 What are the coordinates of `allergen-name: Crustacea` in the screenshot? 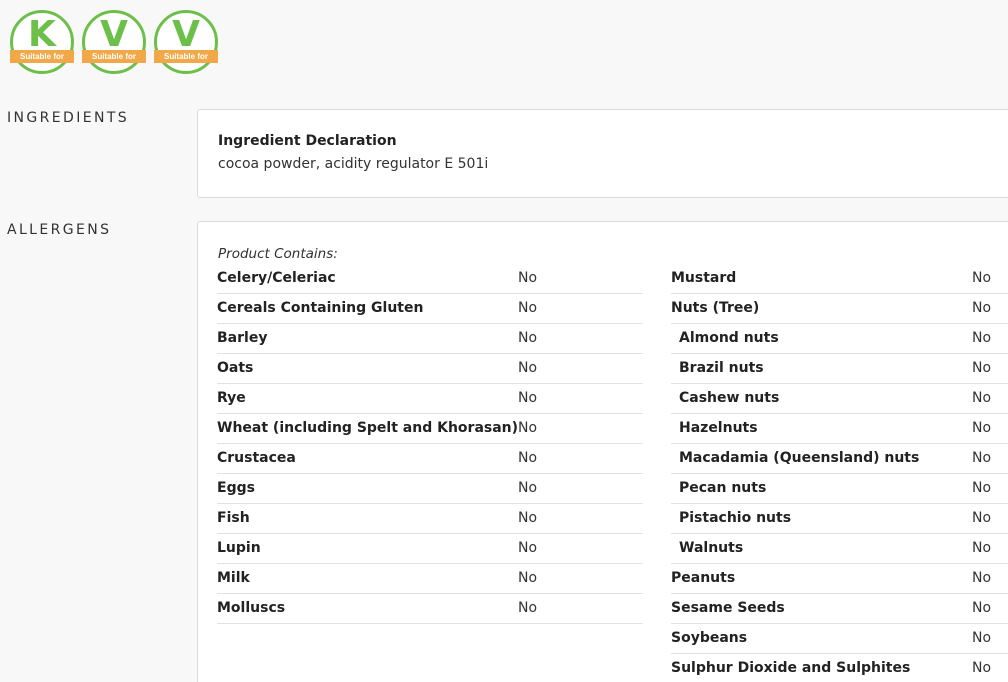 It's located at (256, 458).